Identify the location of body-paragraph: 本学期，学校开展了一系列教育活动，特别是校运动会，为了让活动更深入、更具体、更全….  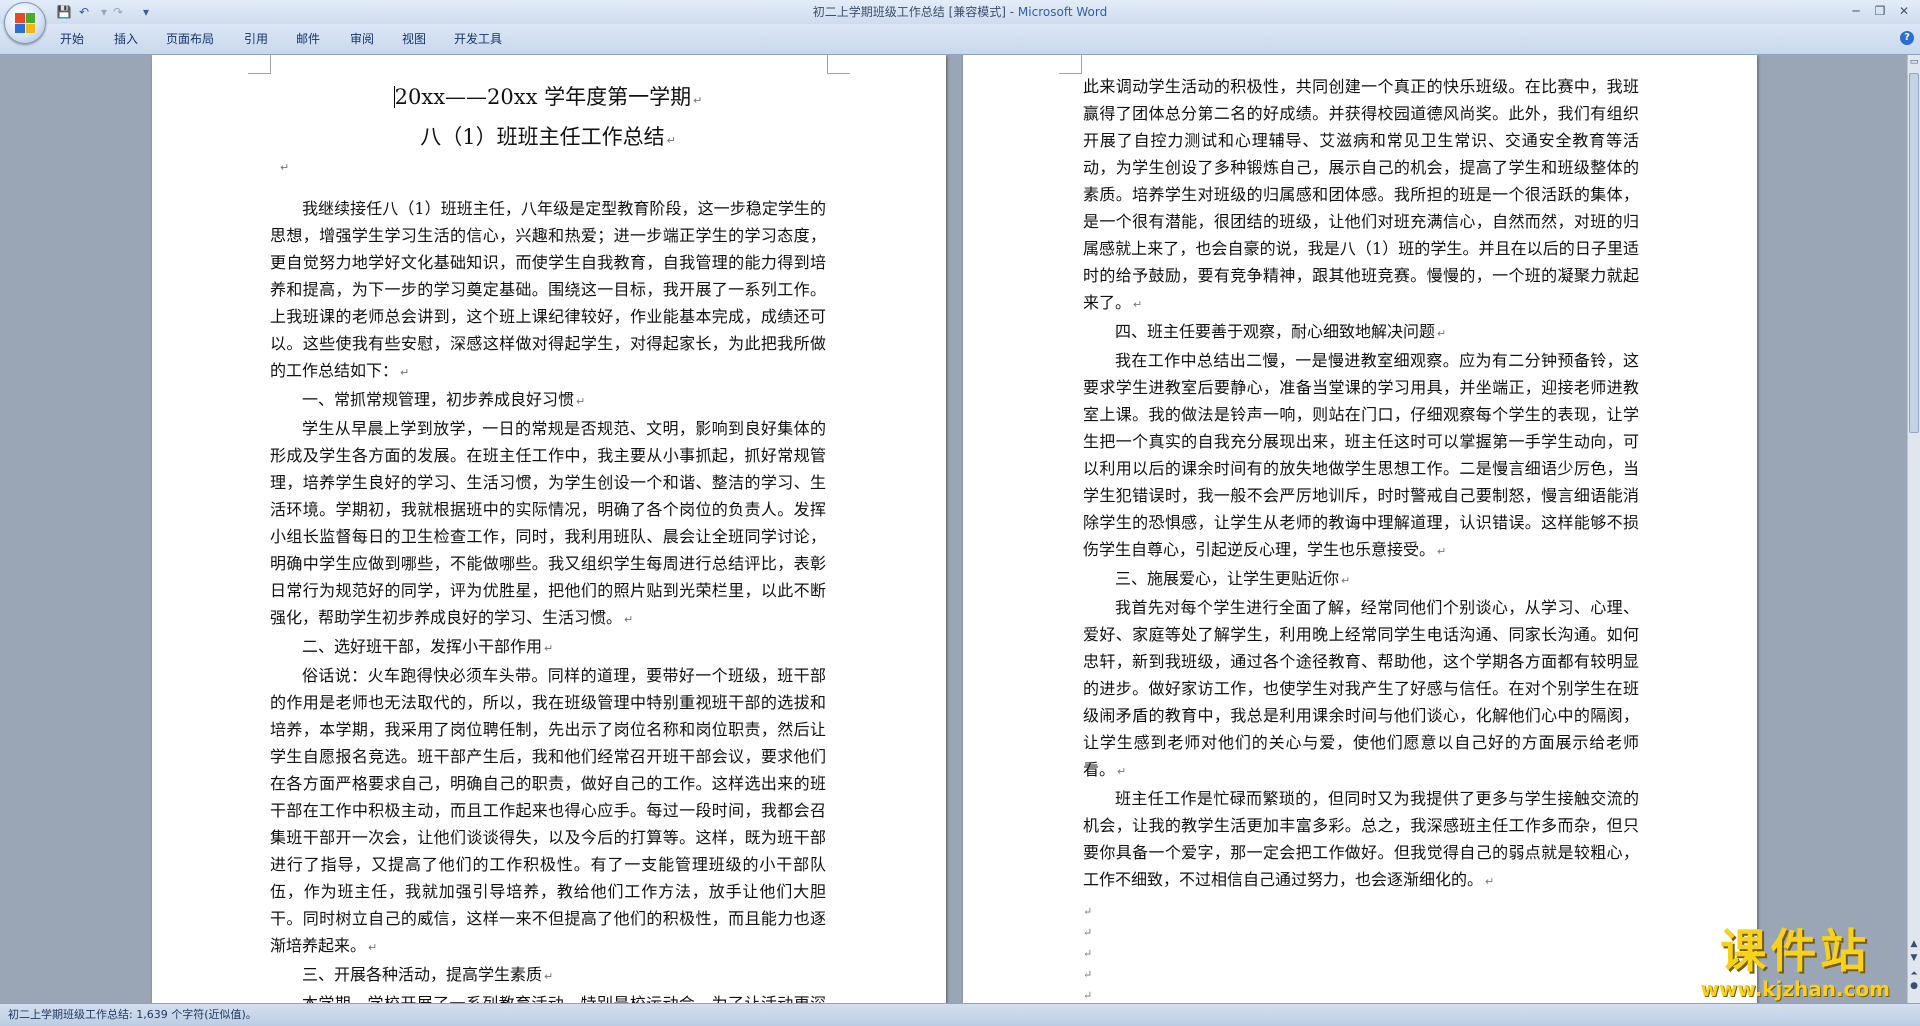
(548, 996).